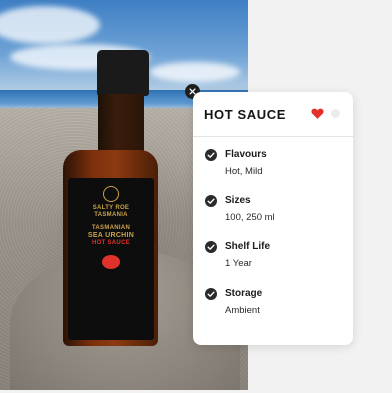 Image resolution: width=392 pixels, height=393 pixels. What do you see at coordinates (238, 200) in the screenshot?
I see `spec-title: Sizes` at bounding box center [238, 200].